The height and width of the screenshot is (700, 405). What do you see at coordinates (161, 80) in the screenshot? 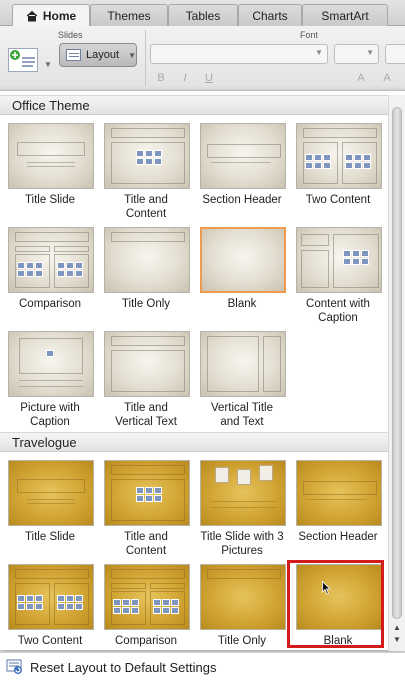
I see `bold-icon: B` at bounding box center [161, 80].